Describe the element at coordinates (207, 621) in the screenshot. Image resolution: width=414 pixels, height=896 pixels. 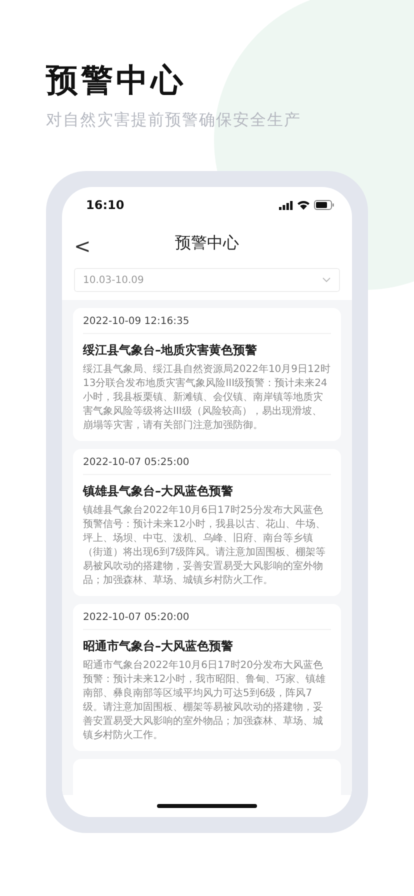
I see `alert-time: 2022-10-07 05:20:00` at that location.